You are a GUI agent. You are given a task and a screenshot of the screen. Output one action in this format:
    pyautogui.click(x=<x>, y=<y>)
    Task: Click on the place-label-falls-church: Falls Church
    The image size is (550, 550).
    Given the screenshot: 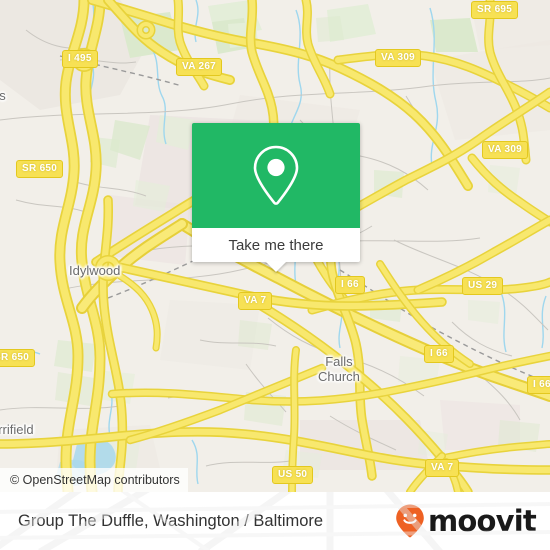 What is the action you would take?
    pyautogui.click(x=339, y=369)
    